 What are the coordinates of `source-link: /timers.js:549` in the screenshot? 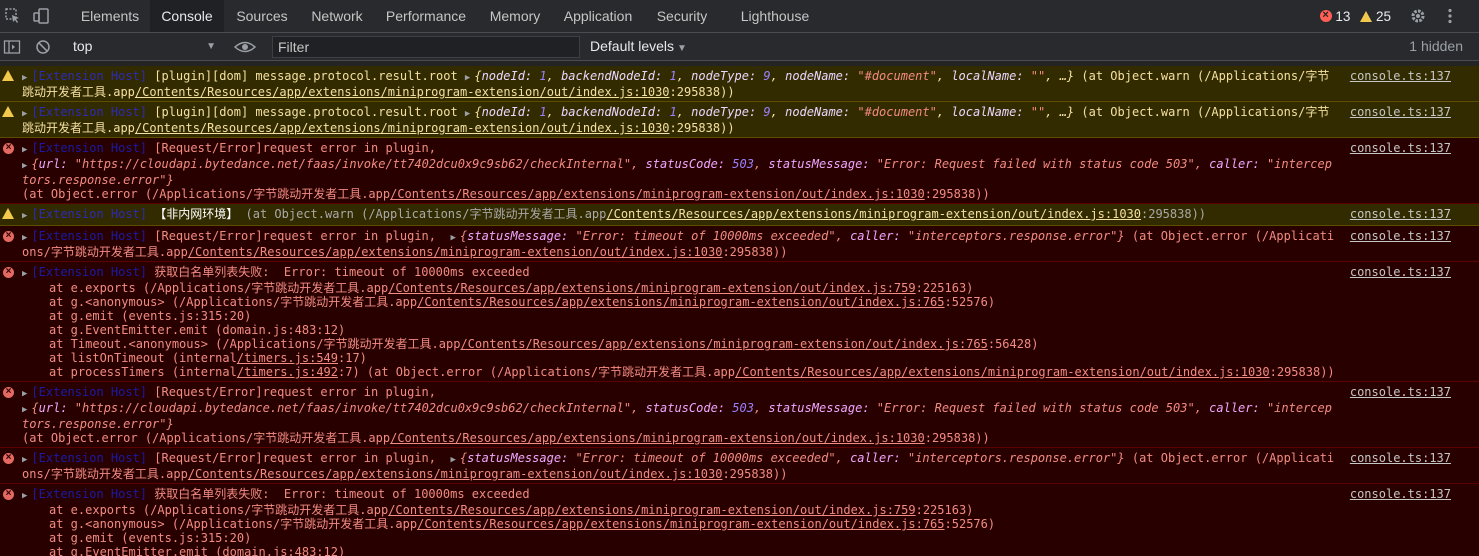 It's located at (287, 358).